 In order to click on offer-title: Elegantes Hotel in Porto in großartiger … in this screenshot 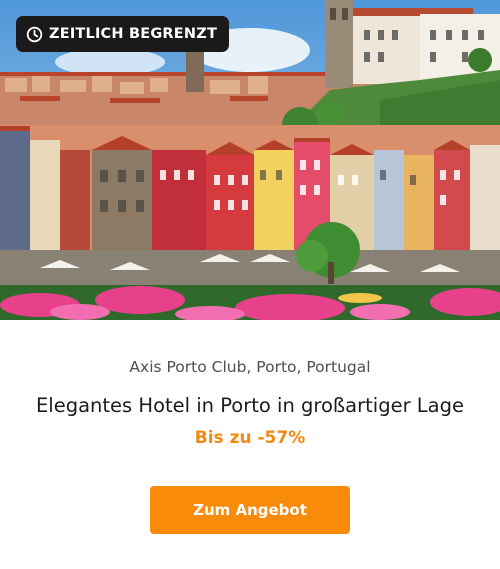, I will do `click(250, 405)`.